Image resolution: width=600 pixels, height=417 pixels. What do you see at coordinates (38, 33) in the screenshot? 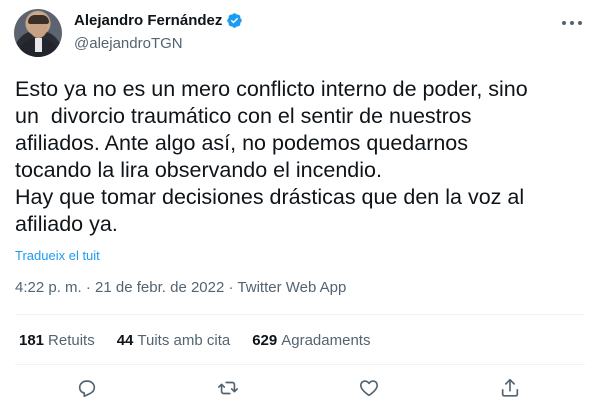
I see `avatar` at bounding box center [38, 33].